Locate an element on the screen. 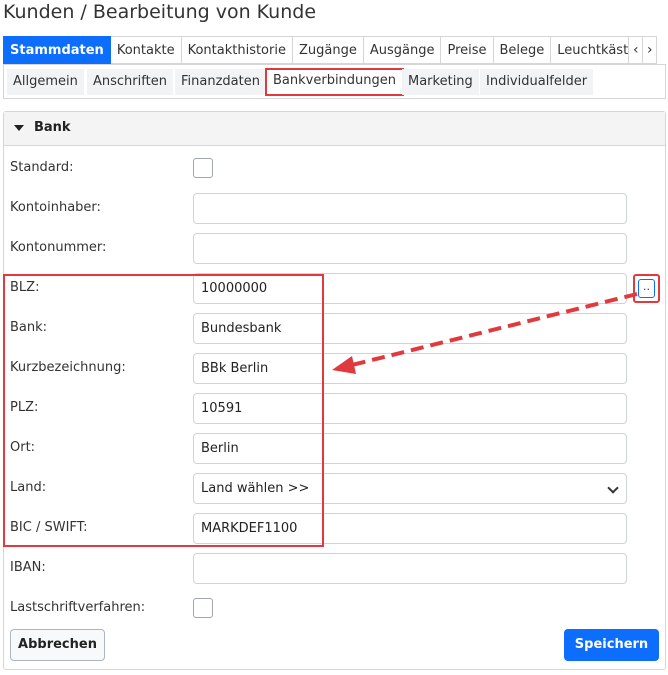  lastschrift-label: Lastschriftverfahren: is located at coordinates (78, 607).